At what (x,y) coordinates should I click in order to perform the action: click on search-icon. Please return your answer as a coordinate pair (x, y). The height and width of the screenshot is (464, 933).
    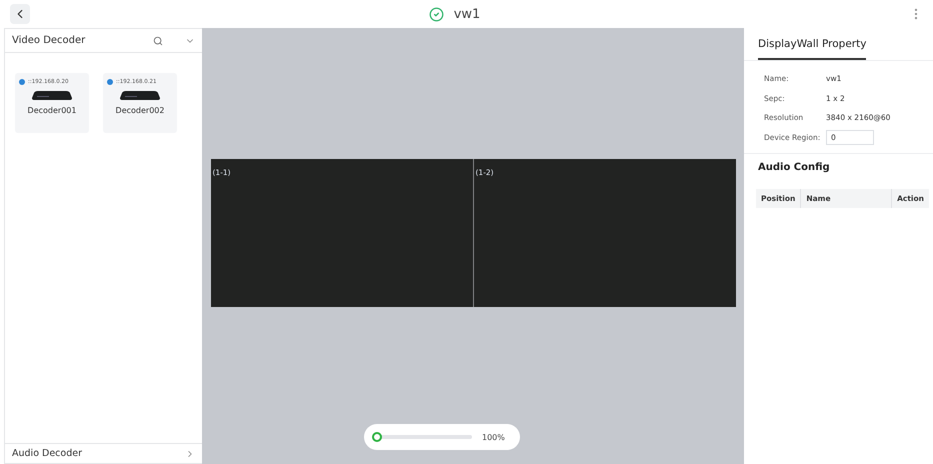
    Looking at the image, I should click on (158, 41).